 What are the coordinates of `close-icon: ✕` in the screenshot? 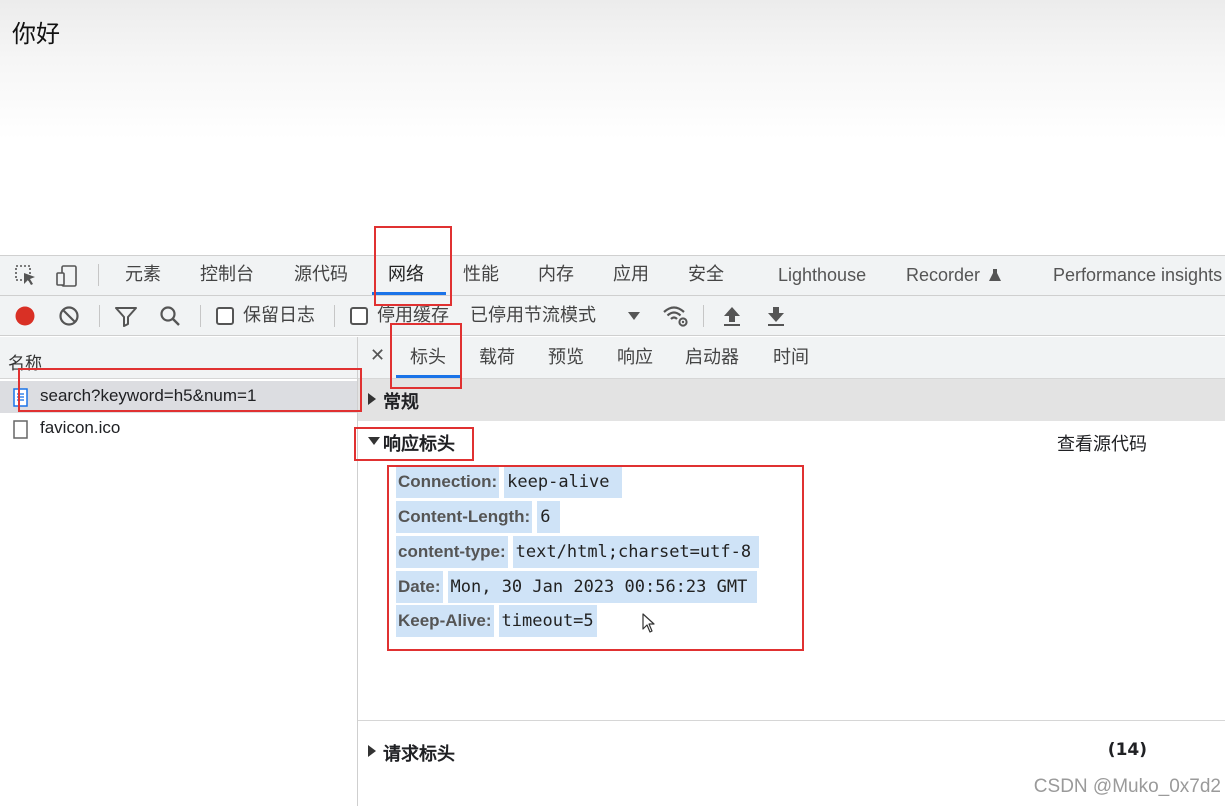 It's located at (377, 355).